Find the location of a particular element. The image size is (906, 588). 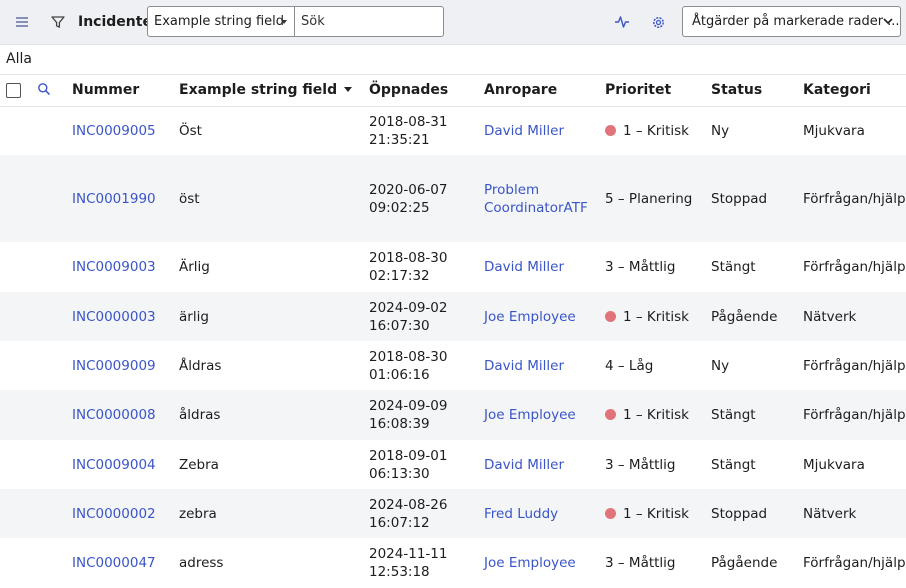

chevron-down-icon is located at coordinates (888, 21).